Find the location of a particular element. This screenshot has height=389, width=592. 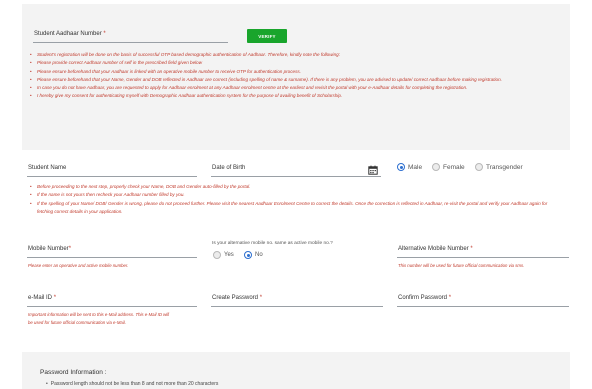

mobile-number-input is located at coordinates (112, 257).